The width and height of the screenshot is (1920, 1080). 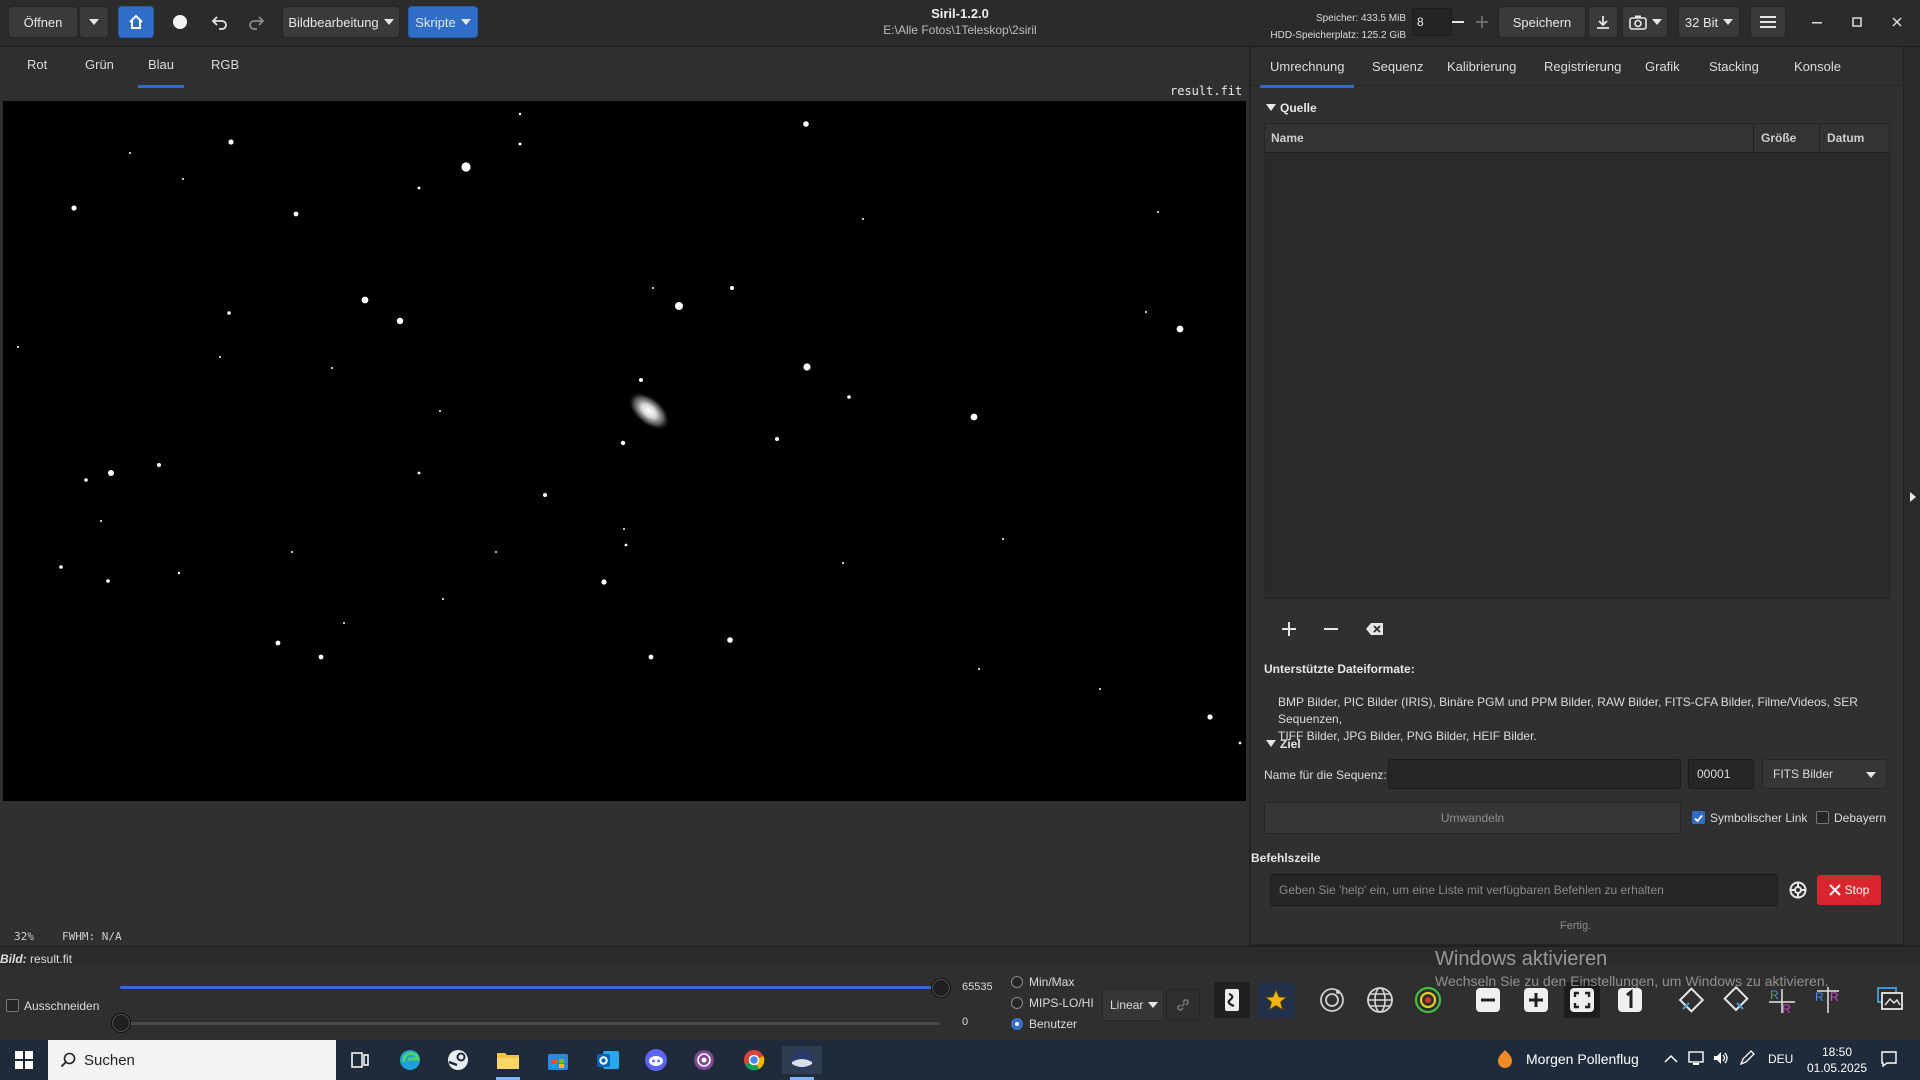 I want to click on image-stack-icon, so click(x=1890, y=998).